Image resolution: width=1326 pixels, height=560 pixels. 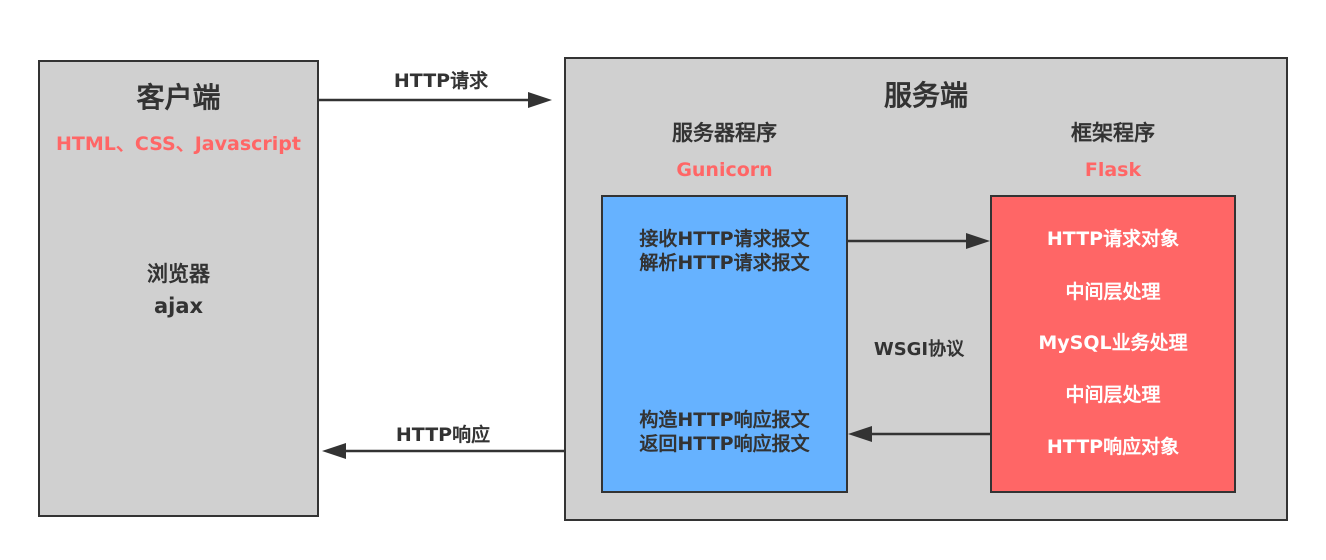 What do you see at coordinates (443, 435) in the screenshot?
I see `response-arrow-label: HTTP响应` at bounding box center [443, 435].